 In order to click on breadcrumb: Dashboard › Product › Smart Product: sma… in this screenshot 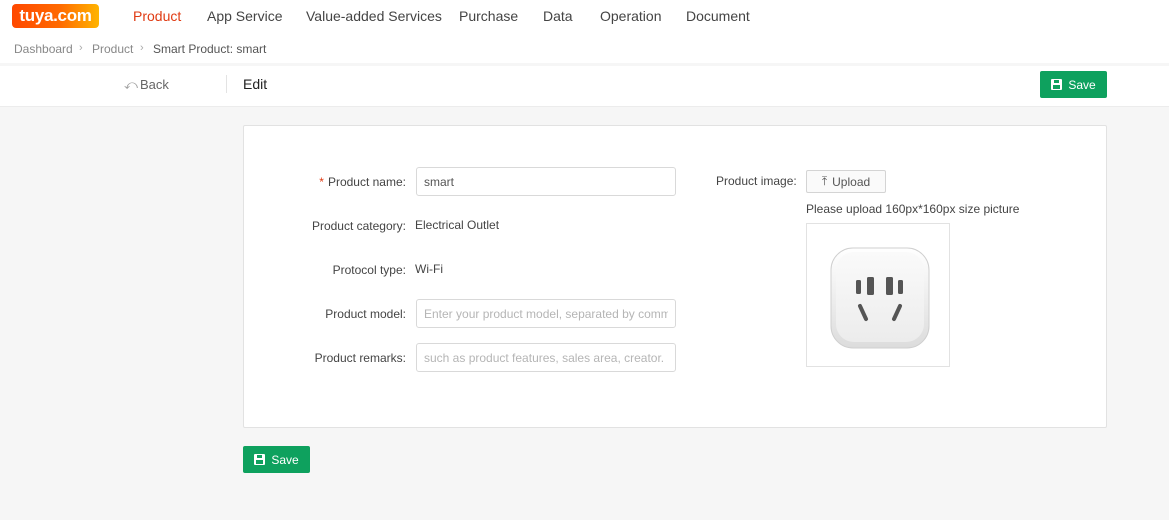, I will do `click(584, 48)`.